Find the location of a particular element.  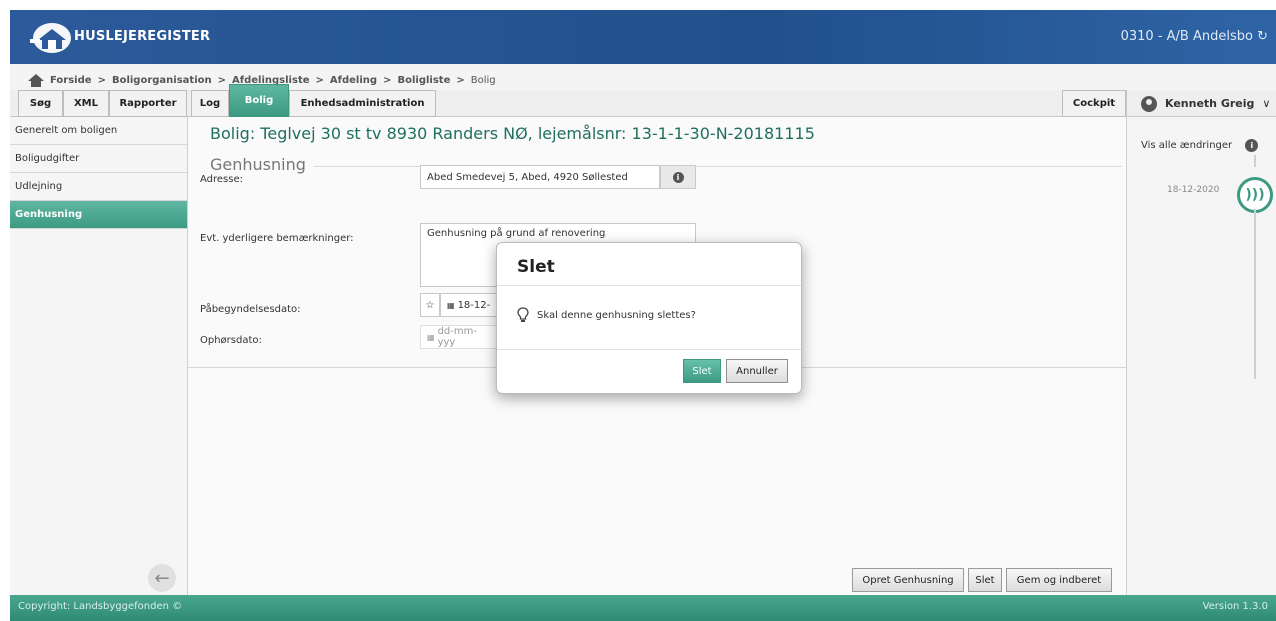

tab-cockpit: Cockpit is located at coordinates (1094, 103).